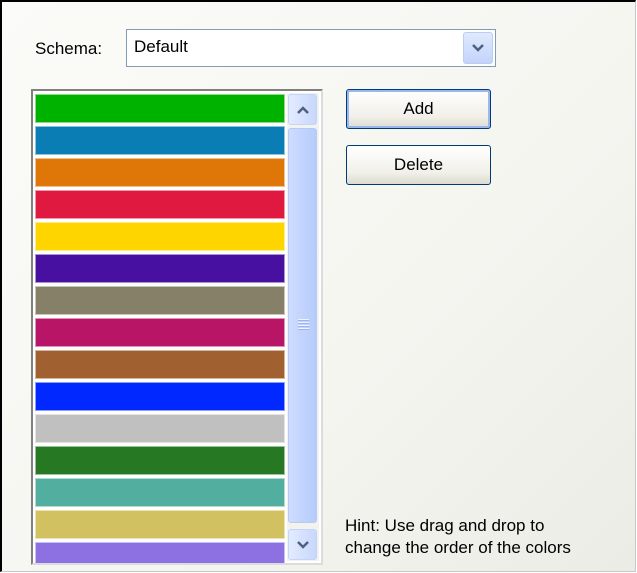 This screenshot has height=573, width=637. I want to click on scrollbar-thumb, so click(302, 325).